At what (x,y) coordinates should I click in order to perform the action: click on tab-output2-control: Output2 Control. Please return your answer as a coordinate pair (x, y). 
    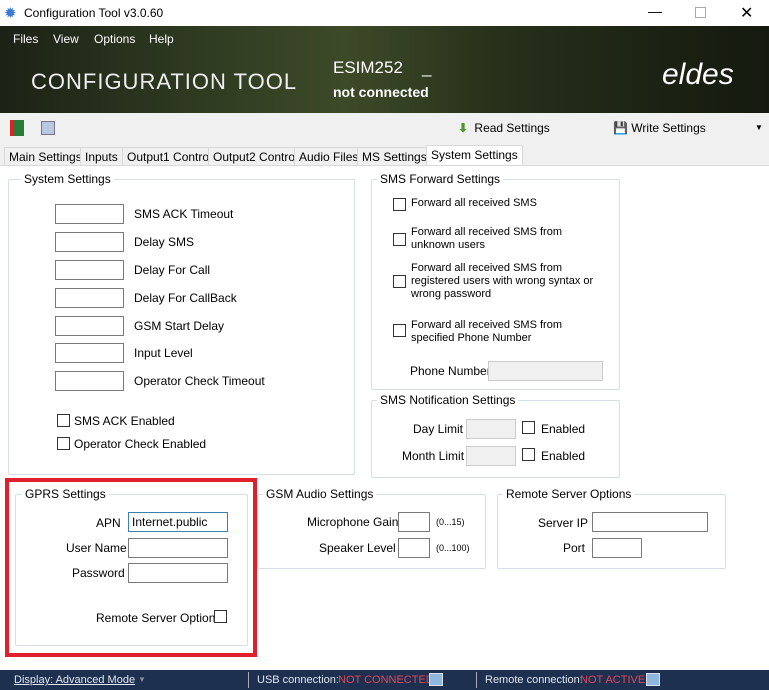
    Looking at the image, I should click on (255, 156).